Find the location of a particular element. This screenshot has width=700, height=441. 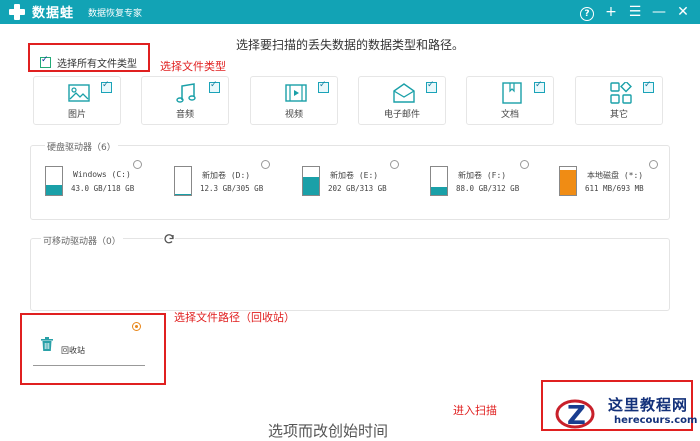

bottom-partial-text: 选项而改创始时间 is located at coordinates (328, 431).